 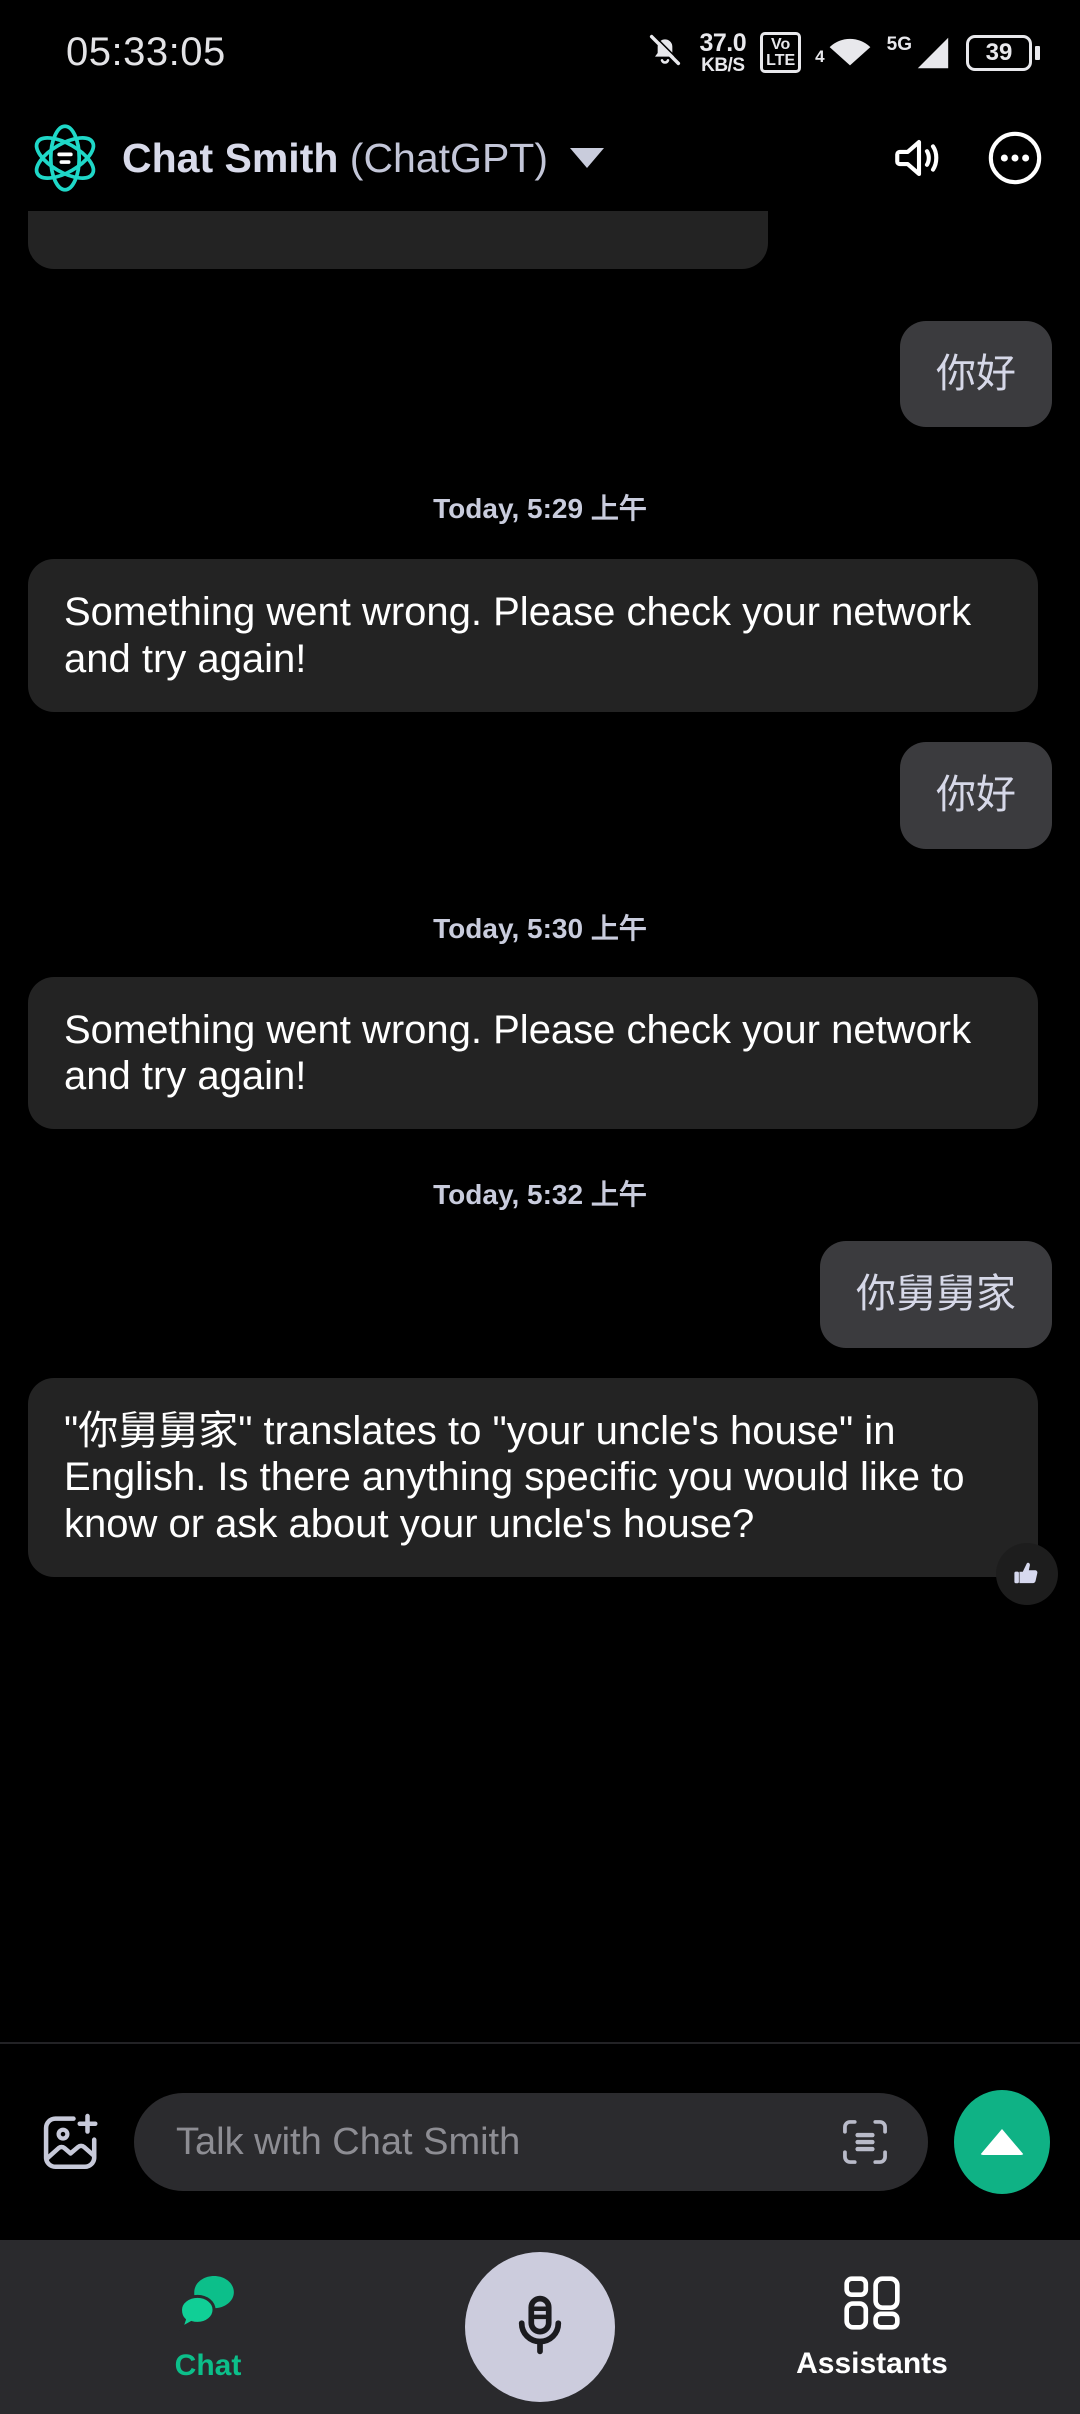 I want to click on title-bold: Chat Smith, so click(x=230, y=157).